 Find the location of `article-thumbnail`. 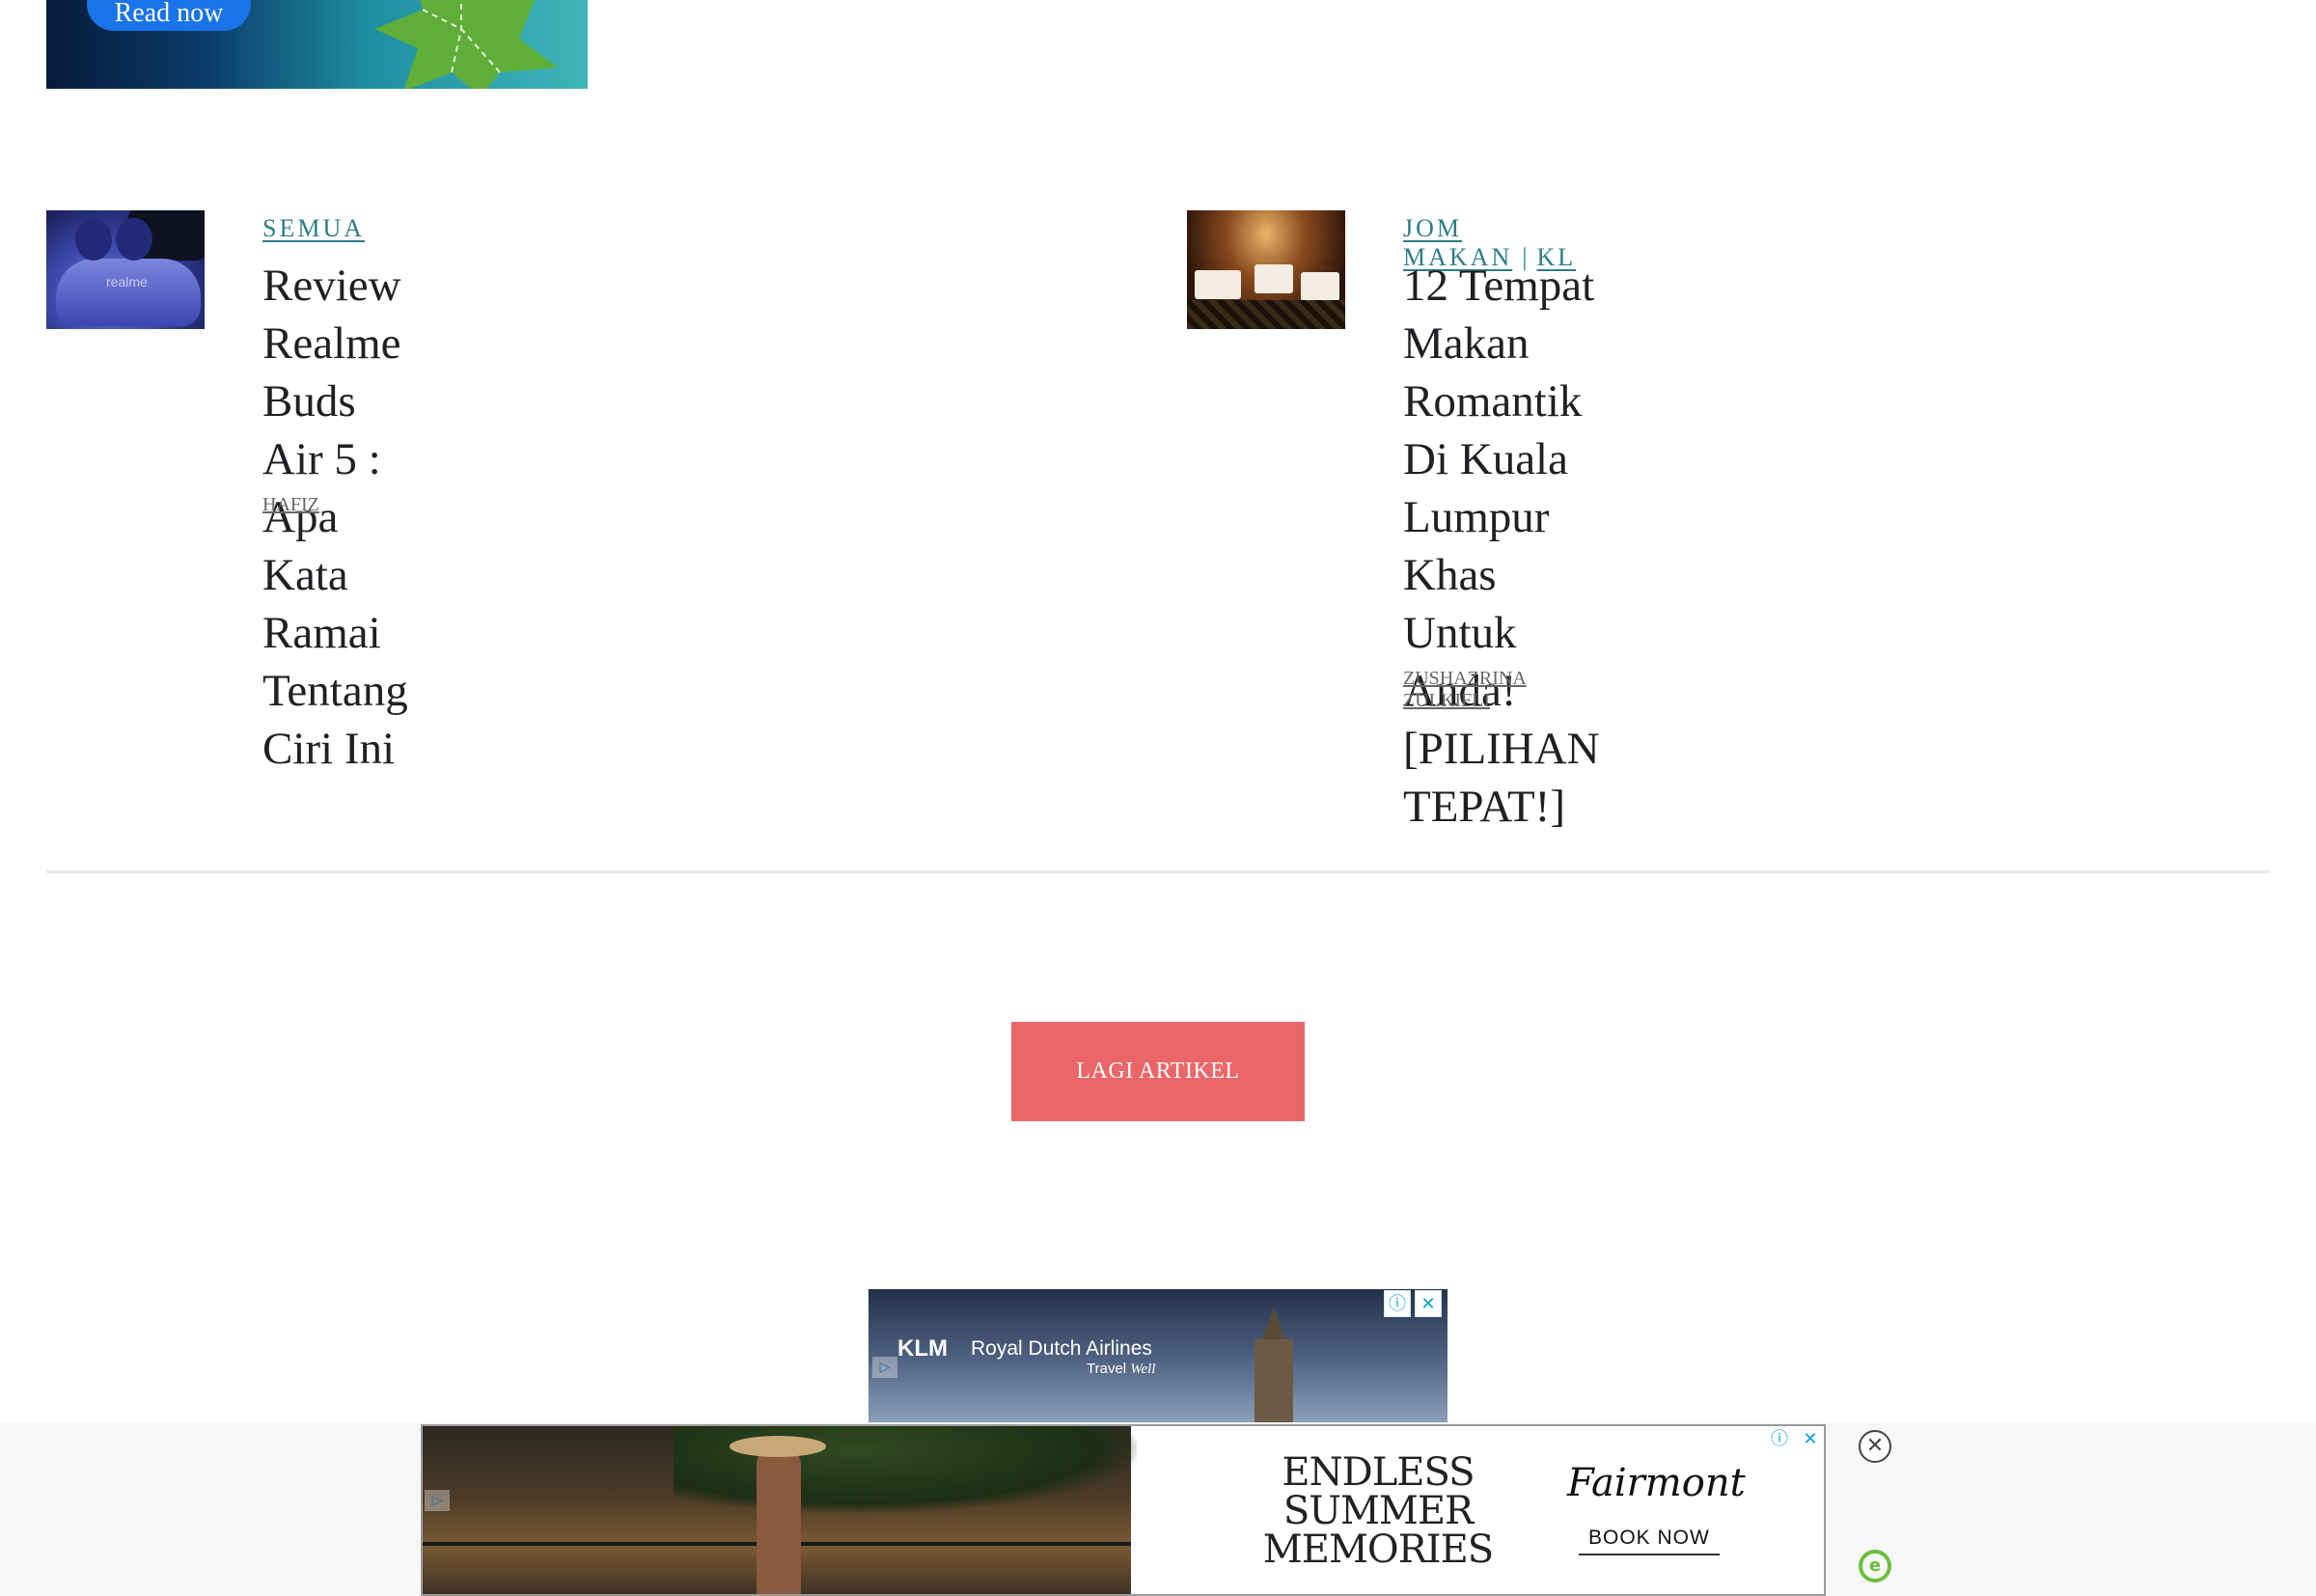

article-thumbnail is located at coordinates (1266, 270).